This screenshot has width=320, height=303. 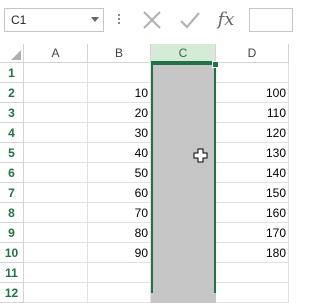 What do you see at coordinates (183, 173) in the screenshot?
I see `cell-c6` at bounding box center [183, 173].